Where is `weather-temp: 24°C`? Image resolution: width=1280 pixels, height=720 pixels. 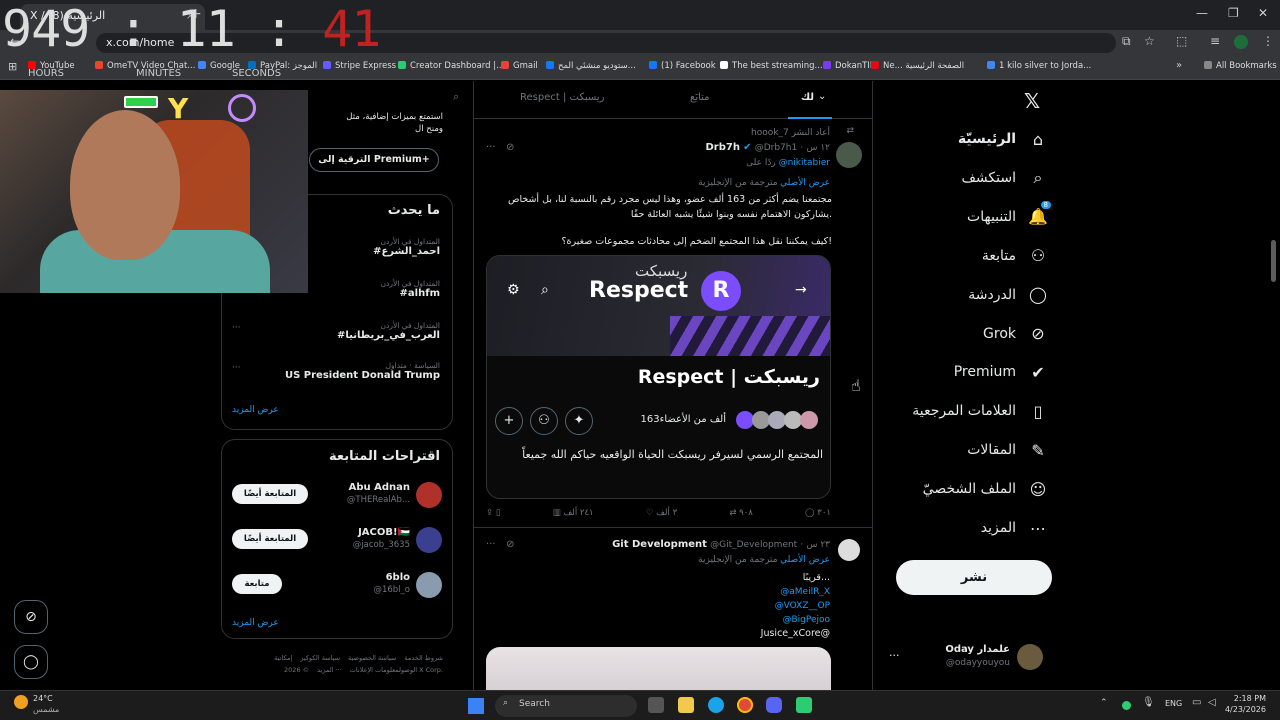 weather-temp: 24°C is located at coordinates (43, 698).